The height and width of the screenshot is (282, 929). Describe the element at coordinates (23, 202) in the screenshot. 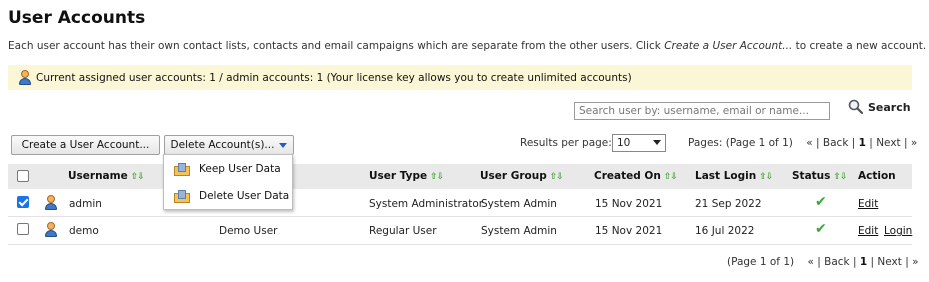

I see `row-checkbox-admin` at that location.